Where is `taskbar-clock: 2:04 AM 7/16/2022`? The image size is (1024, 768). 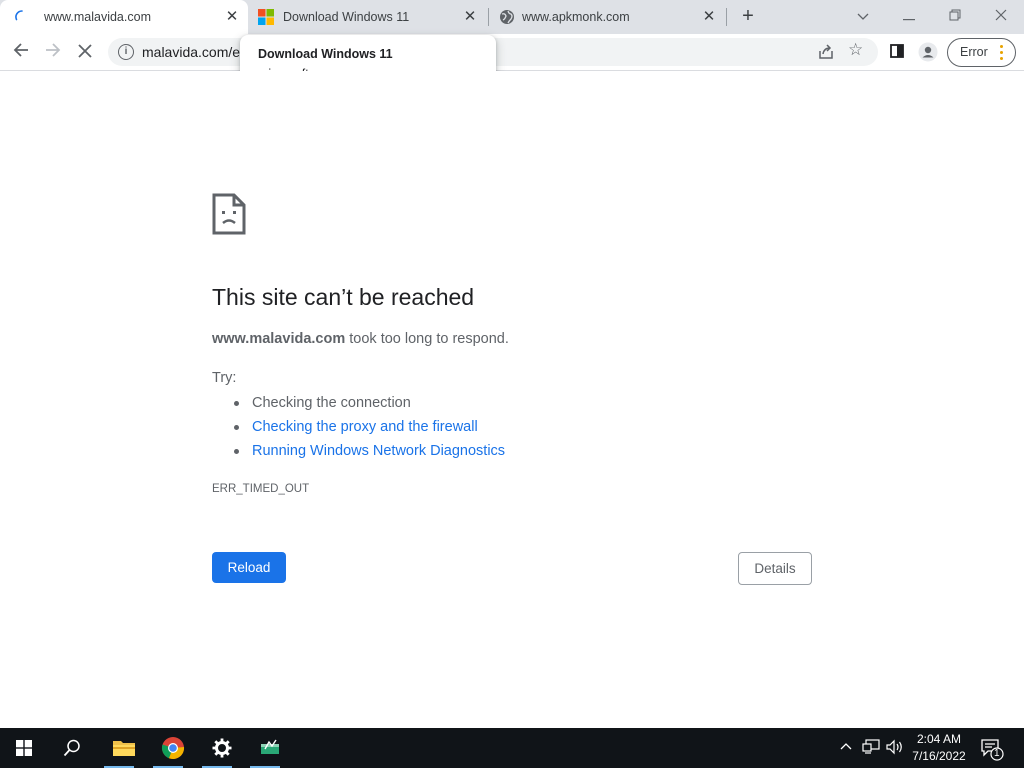 taskbar-clock: 2:04 AM 7/16/2022 is located at coordinates (939, 748).